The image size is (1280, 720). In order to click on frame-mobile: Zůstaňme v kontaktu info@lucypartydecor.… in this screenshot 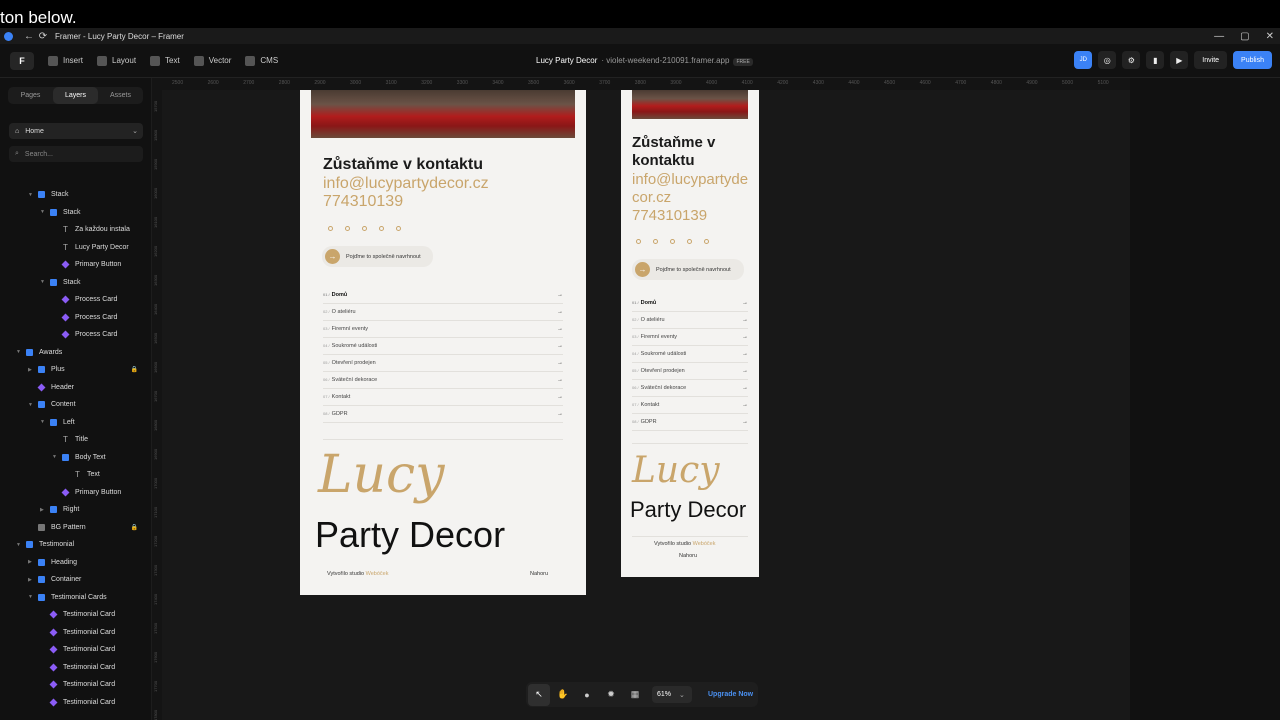, I will do `click(690, 333)`.